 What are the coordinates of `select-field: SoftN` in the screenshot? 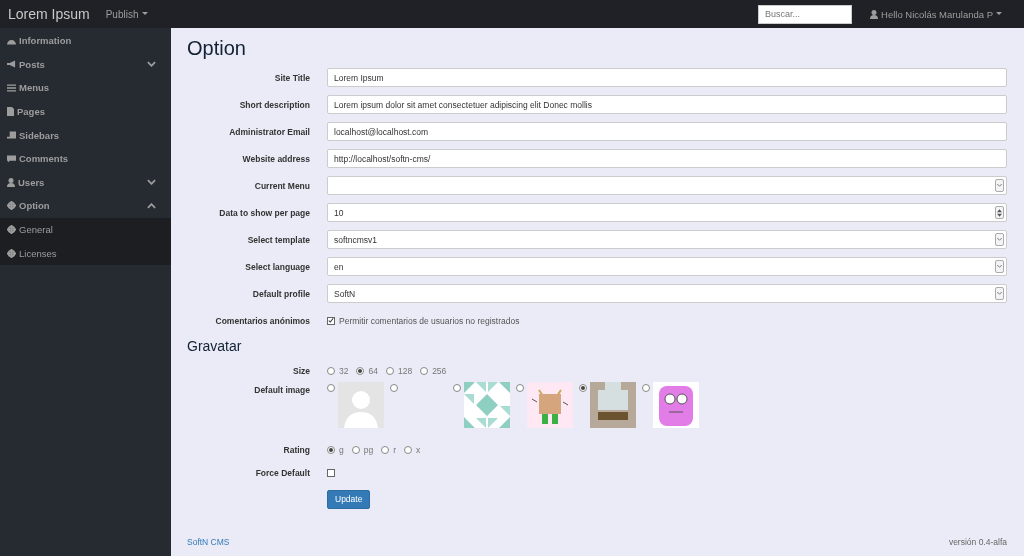 It's located at (667, 293).